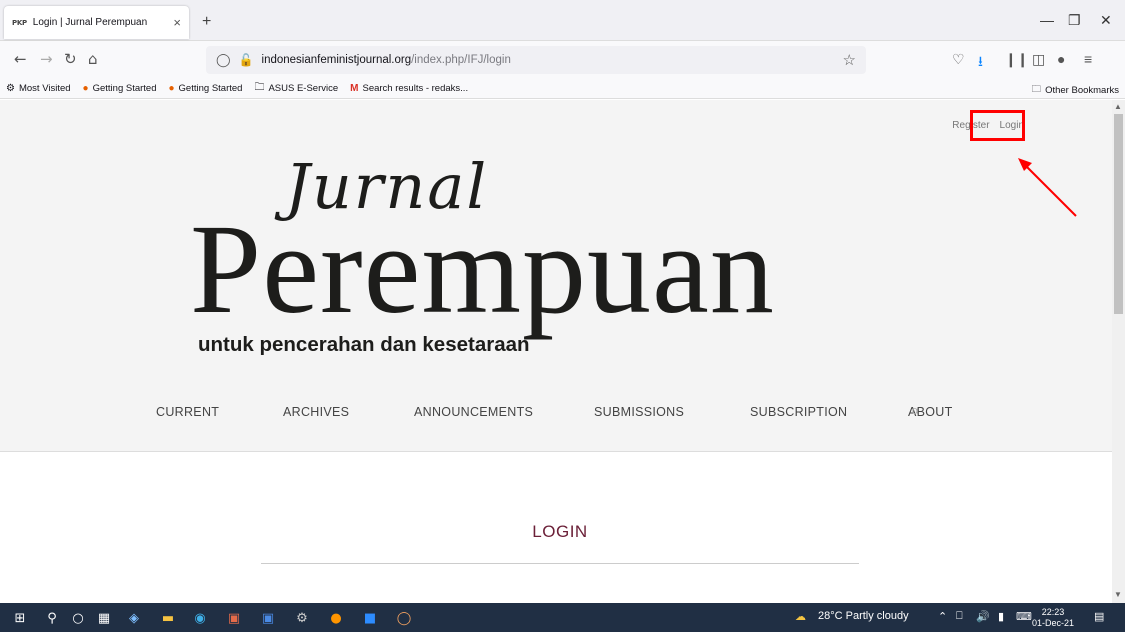 The height and width of the screenshot is (632, 1125). I want to click on scroll-down-icon: ▼, so click(1118, 594).